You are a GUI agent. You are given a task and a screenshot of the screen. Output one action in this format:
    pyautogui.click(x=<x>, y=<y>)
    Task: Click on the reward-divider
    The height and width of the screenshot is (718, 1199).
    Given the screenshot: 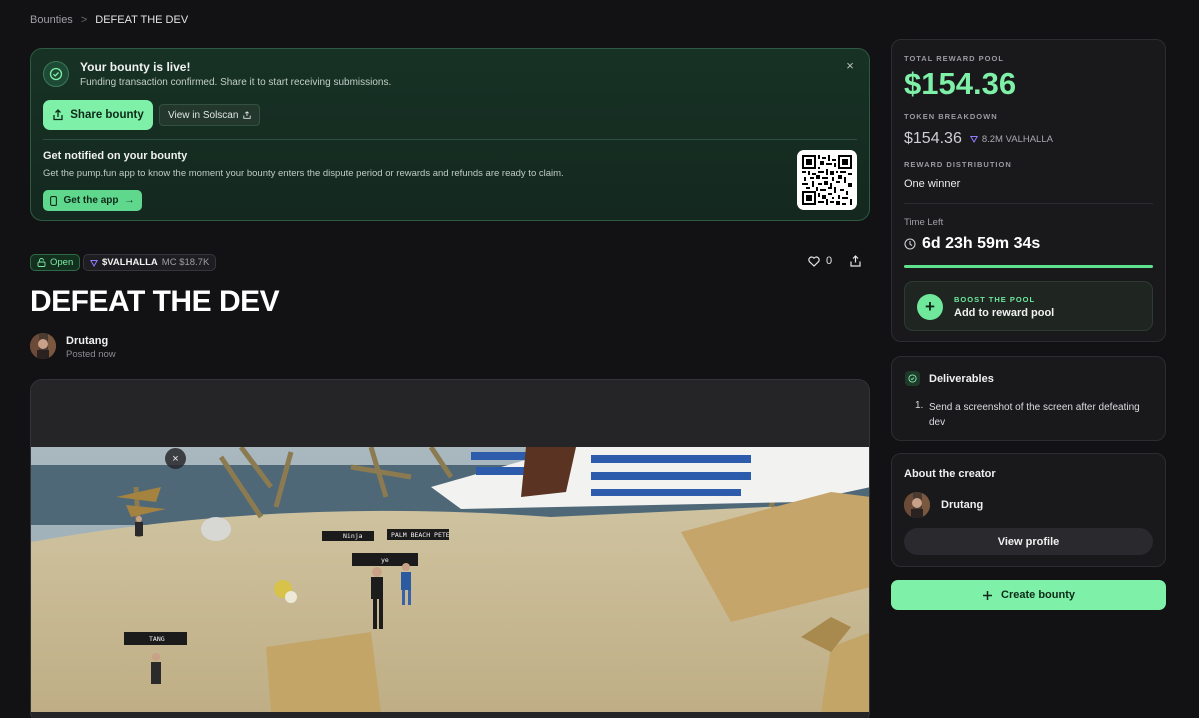 What is the action you would take?
    pyautogui.click(x=1028, y=203)
    